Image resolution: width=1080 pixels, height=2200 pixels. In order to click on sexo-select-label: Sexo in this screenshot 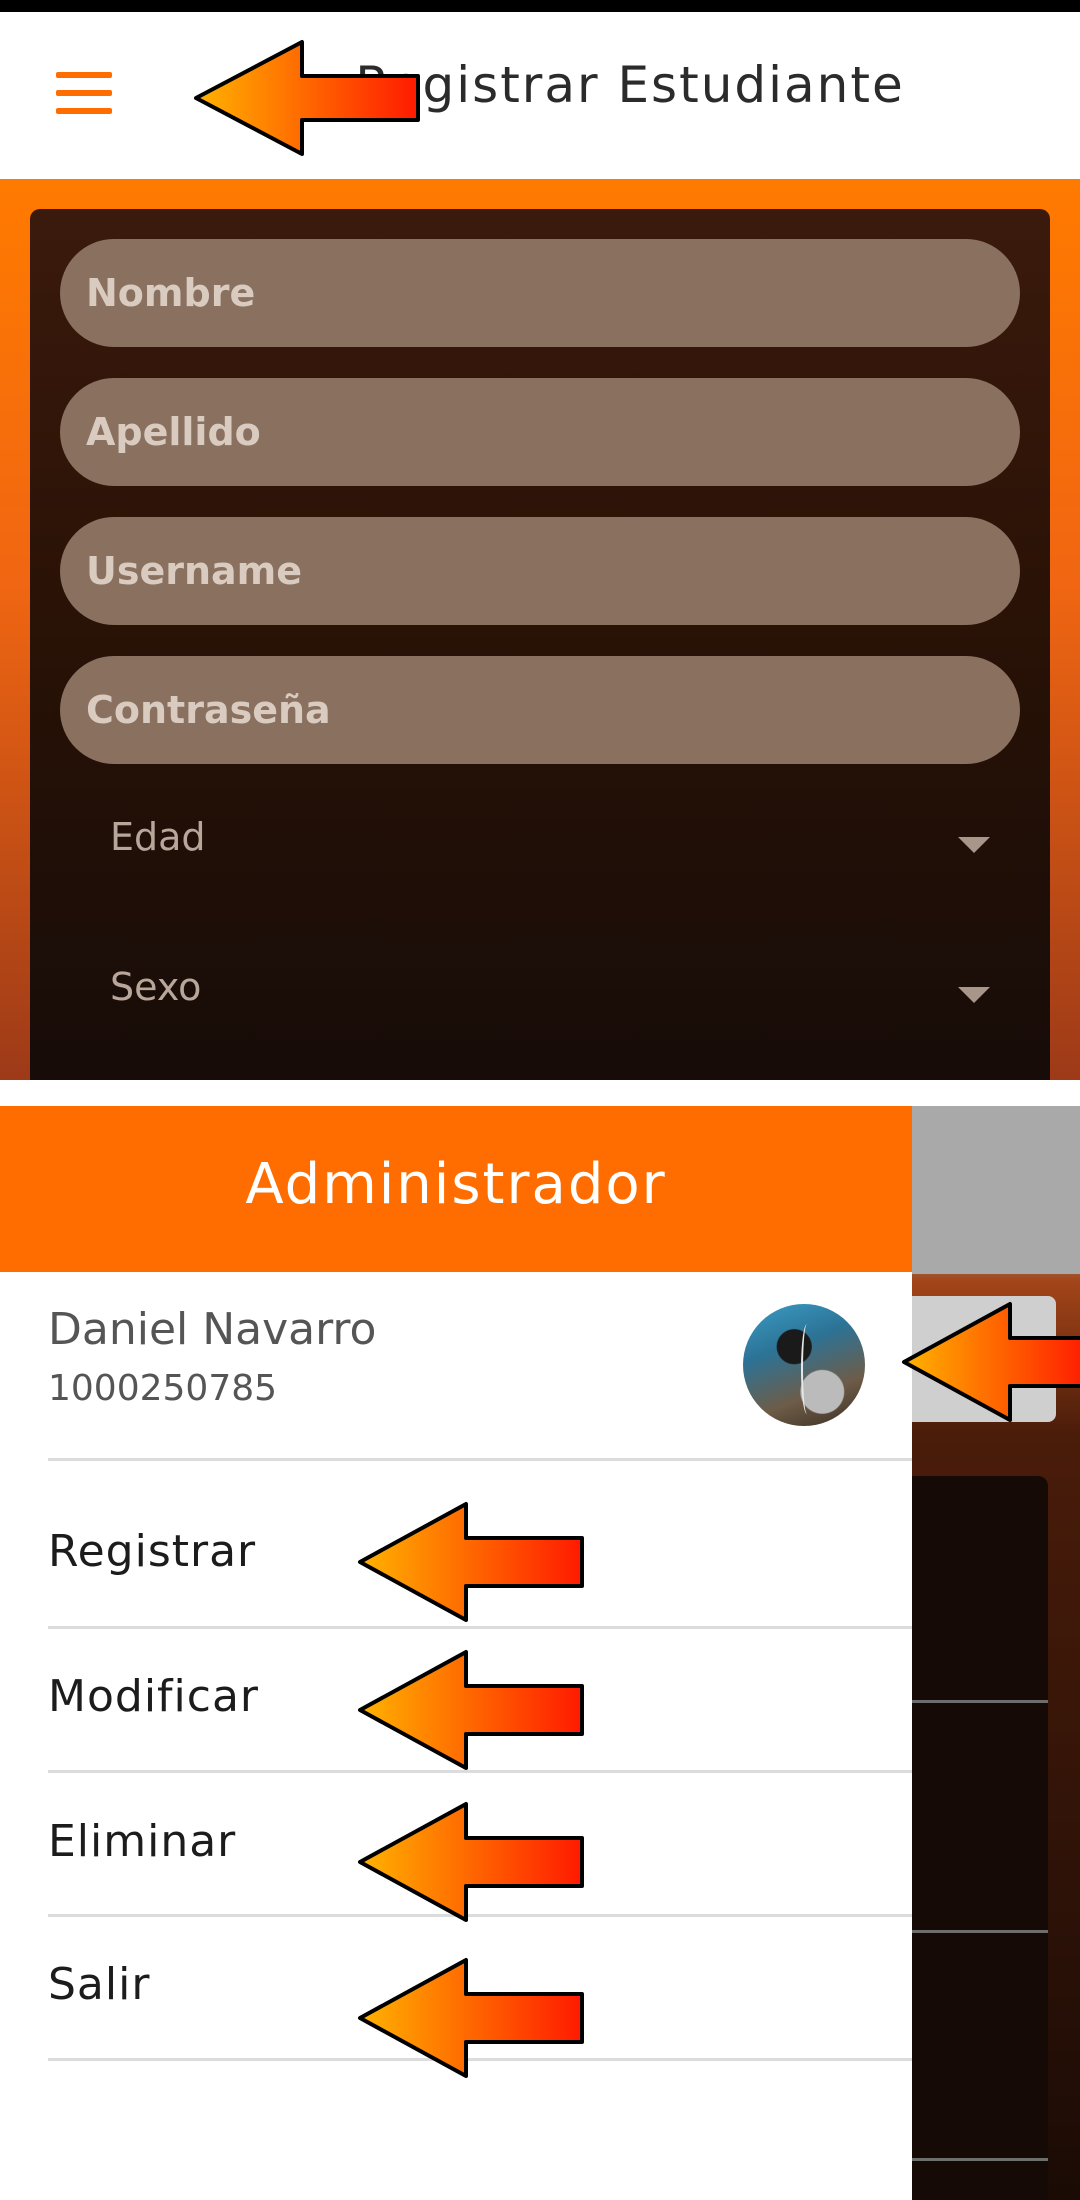, I will do `click(156, 987)`.